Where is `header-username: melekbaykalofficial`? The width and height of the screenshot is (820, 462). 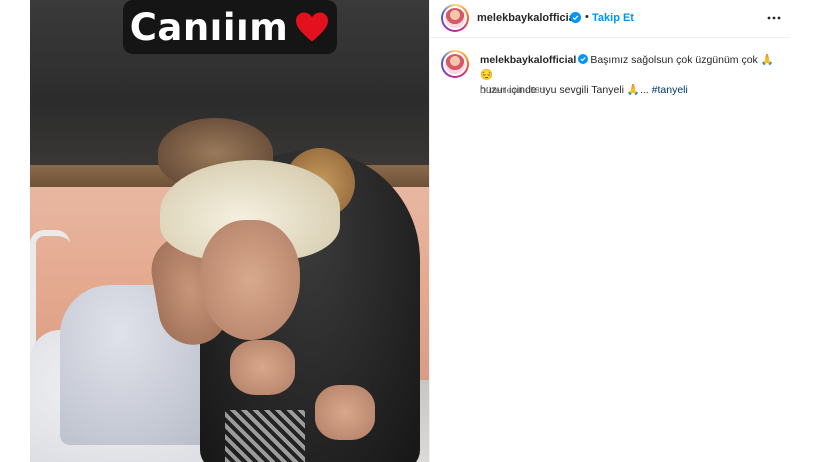
header-username: melekbaykalofficial is located at coordinates (527, 18).